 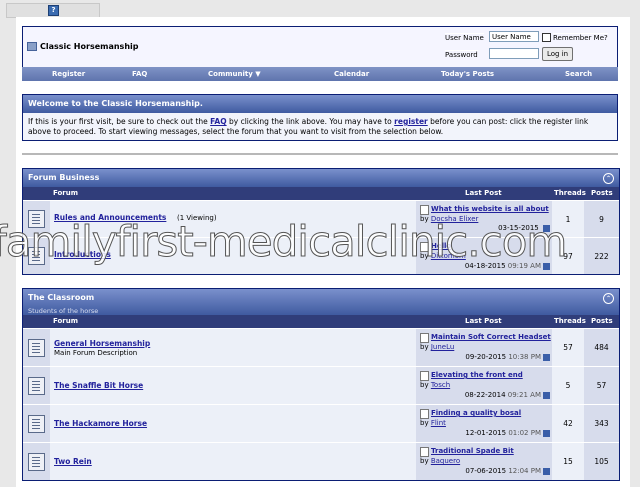 What do you see at coordinates (490, 209) in the screenshot?
I see `last-post-title: What this website is all about` at bounding box center [490, 209].